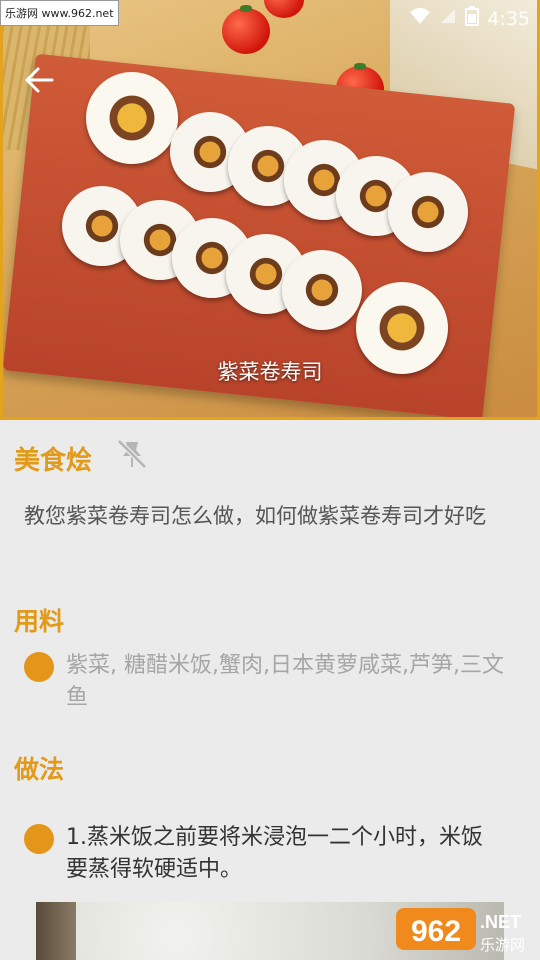  I want to click on back-arrow-icon, so click(39, 80).